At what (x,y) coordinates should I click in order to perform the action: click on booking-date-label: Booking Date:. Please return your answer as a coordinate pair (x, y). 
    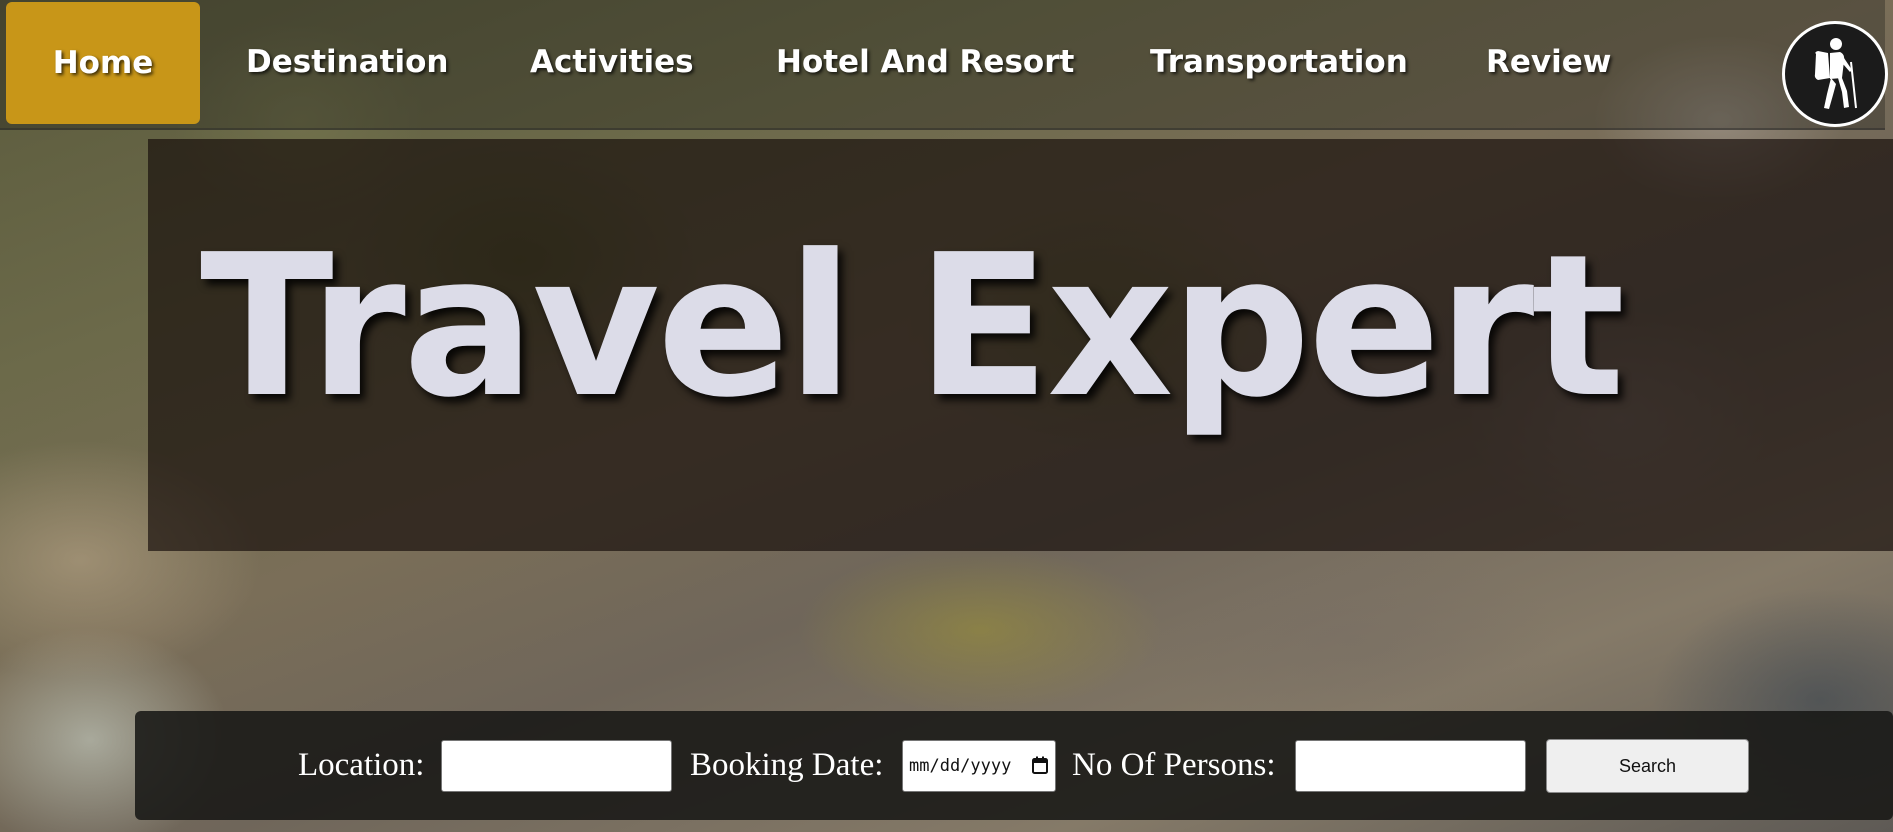
    Looking at the image, I should click on (787, 765).